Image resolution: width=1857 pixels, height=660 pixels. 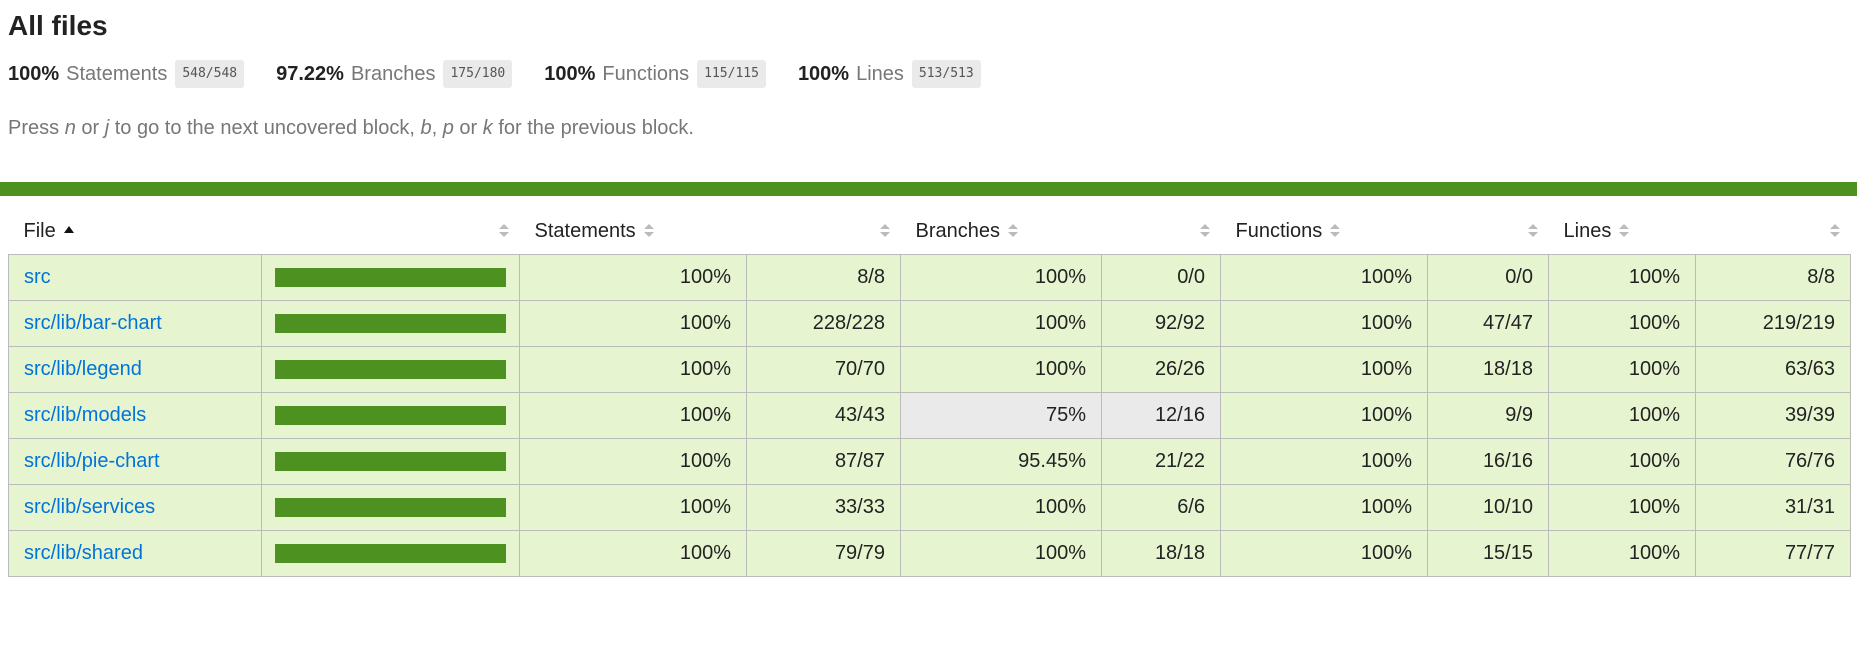 I want to click on statements-fraction: 8/8, so click(x=823, y=277).